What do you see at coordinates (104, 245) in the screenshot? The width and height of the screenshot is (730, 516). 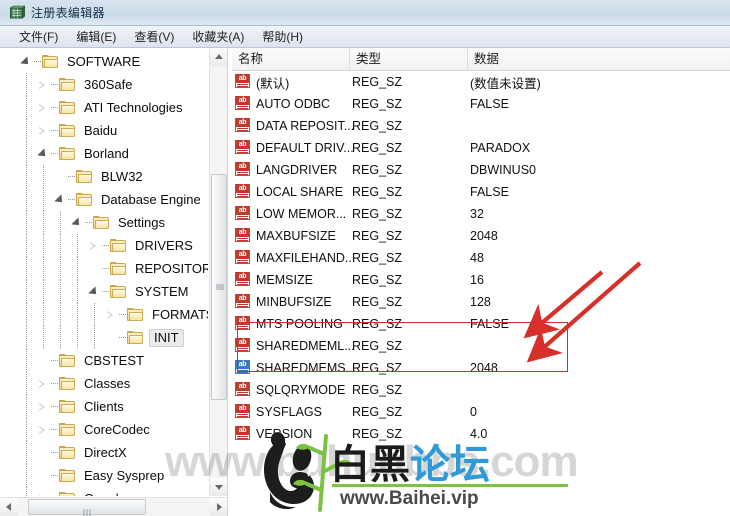 I see `tree-item-drivers: DRIVERS` at bounding box center [104, 245].